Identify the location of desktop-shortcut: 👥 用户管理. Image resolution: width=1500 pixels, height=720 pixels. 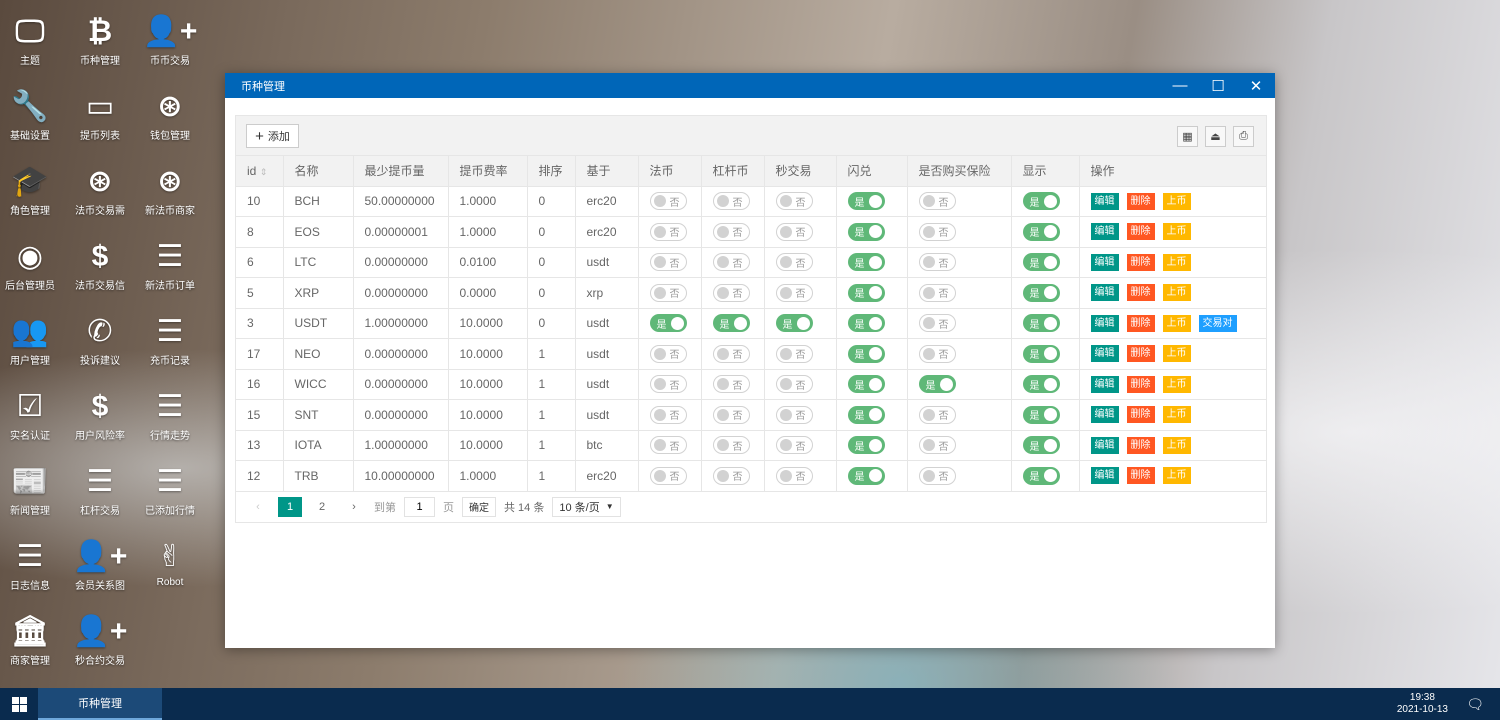
(32, 340).